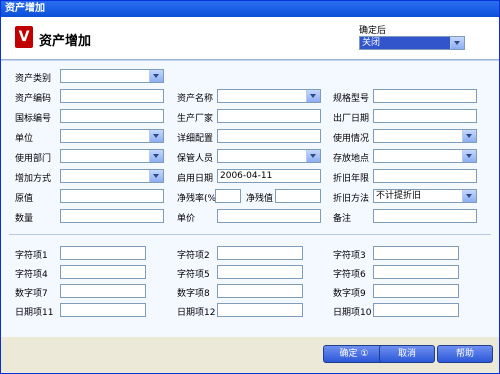 The height and width of the screenshot is (374, 500). Describe the element at coordinates (24, 199) in the screenshot. I see `label-original-value: 原值` at that location.